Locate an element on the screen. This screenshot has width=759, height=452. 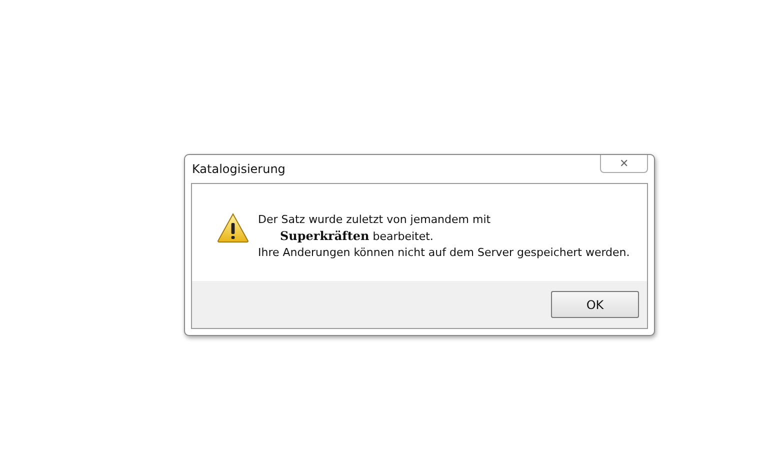
message-text: Superkräften bearbeitet. is located at coordinates (356, 236).